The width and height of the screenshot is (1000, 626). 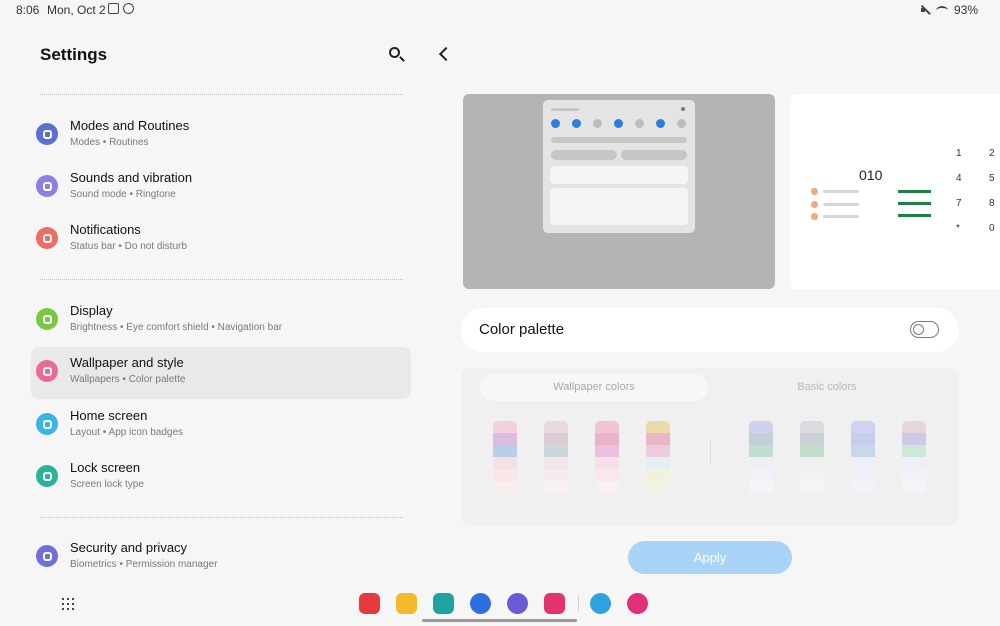 What do you see at coordinates (517, 603) in the screenshot?
I see `internet-app-icon` at bounding box center [517, 603].